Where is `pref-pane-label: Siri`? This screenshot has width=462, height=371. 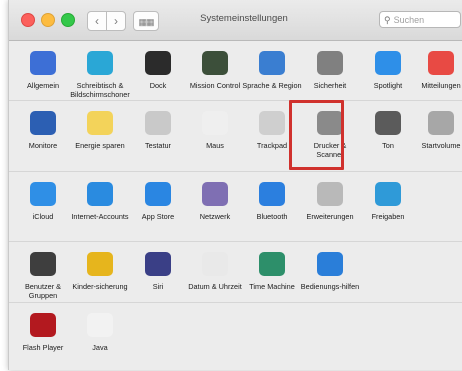
pref-pane-label: Siri is located at coordinates (158, 286).